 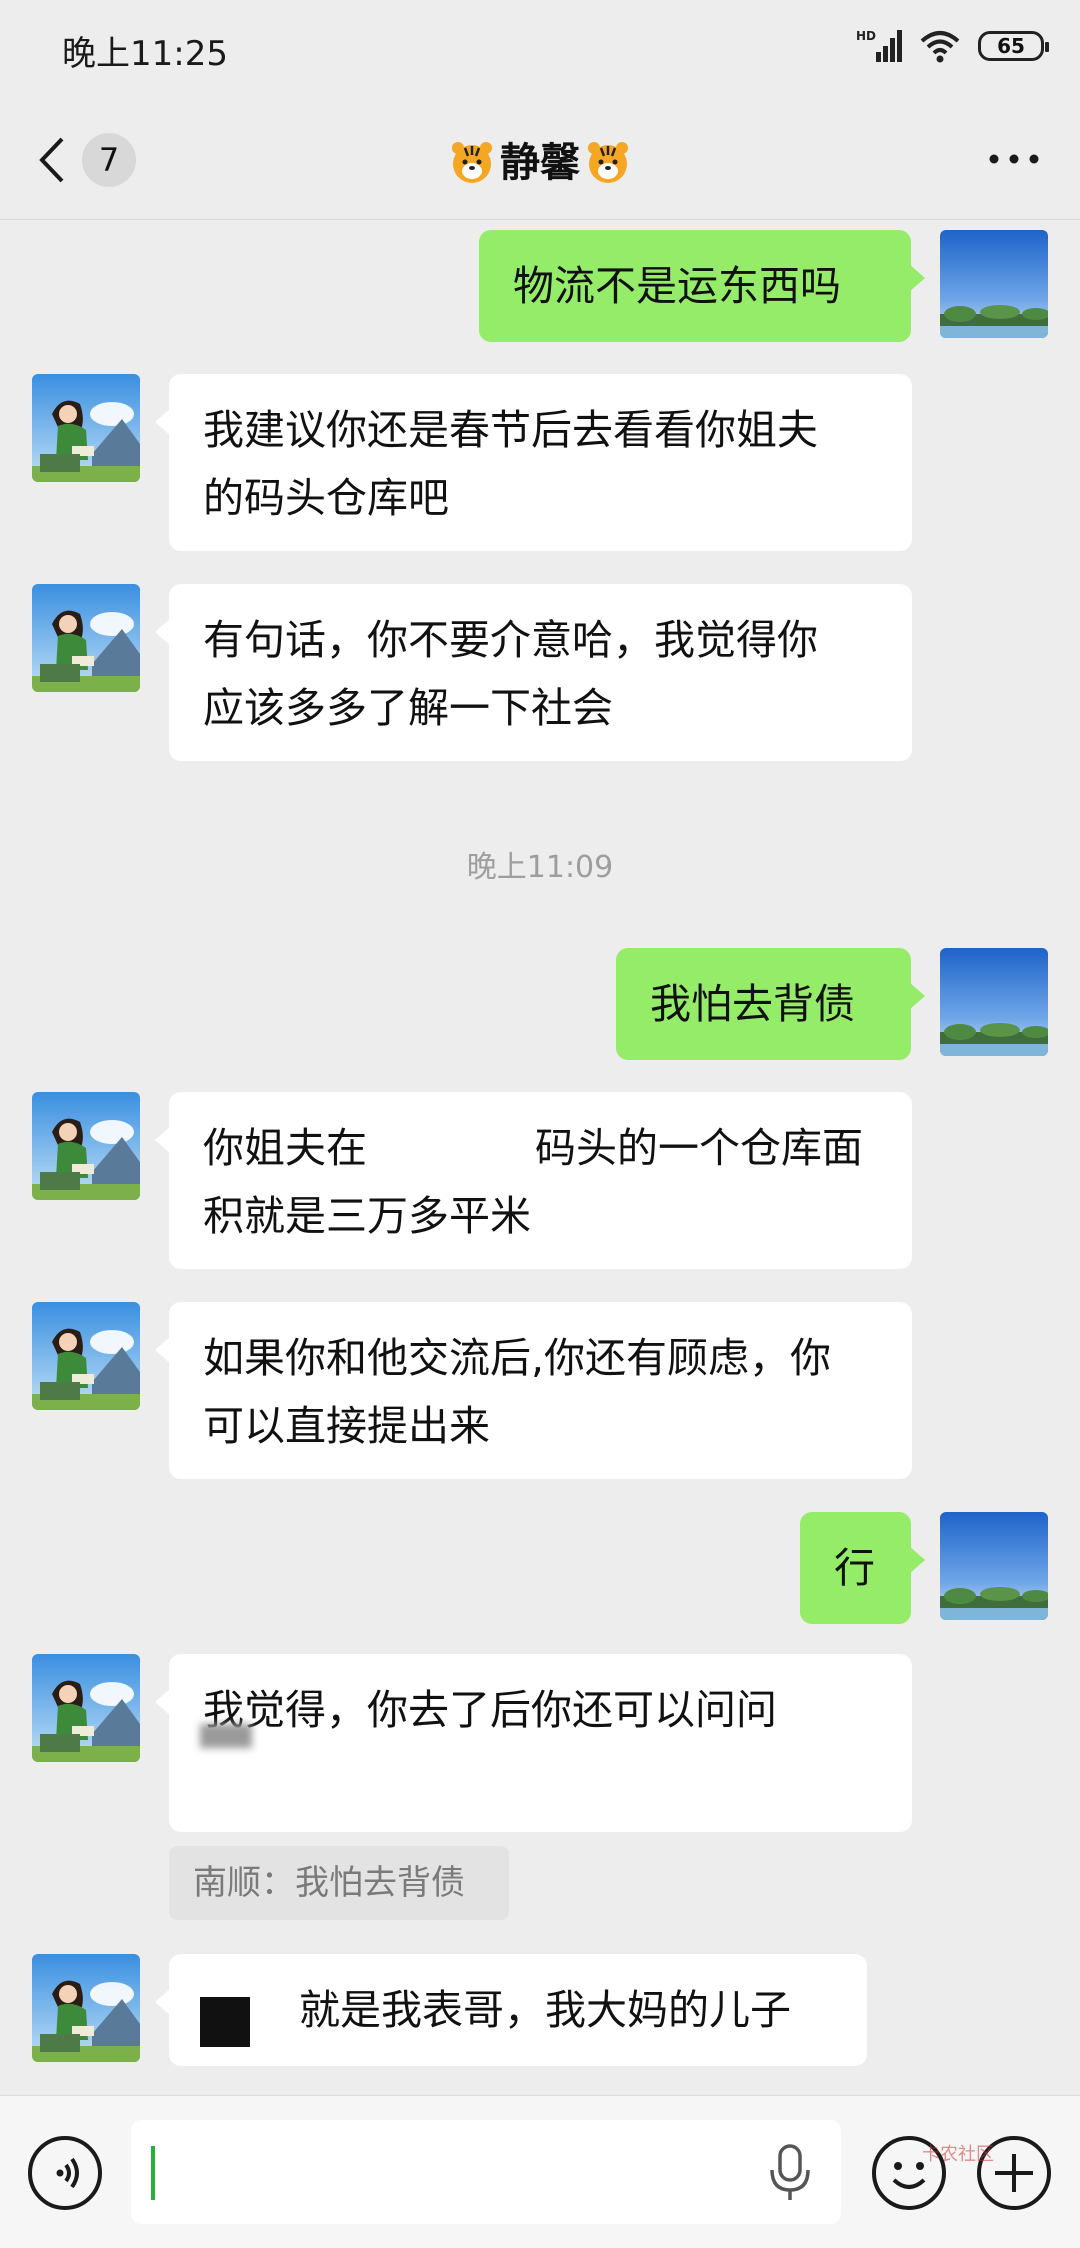 What do you see at coordinates (866, 36) in the screenshot?
I see `network-label: HD` at bounding box center [866, 36].